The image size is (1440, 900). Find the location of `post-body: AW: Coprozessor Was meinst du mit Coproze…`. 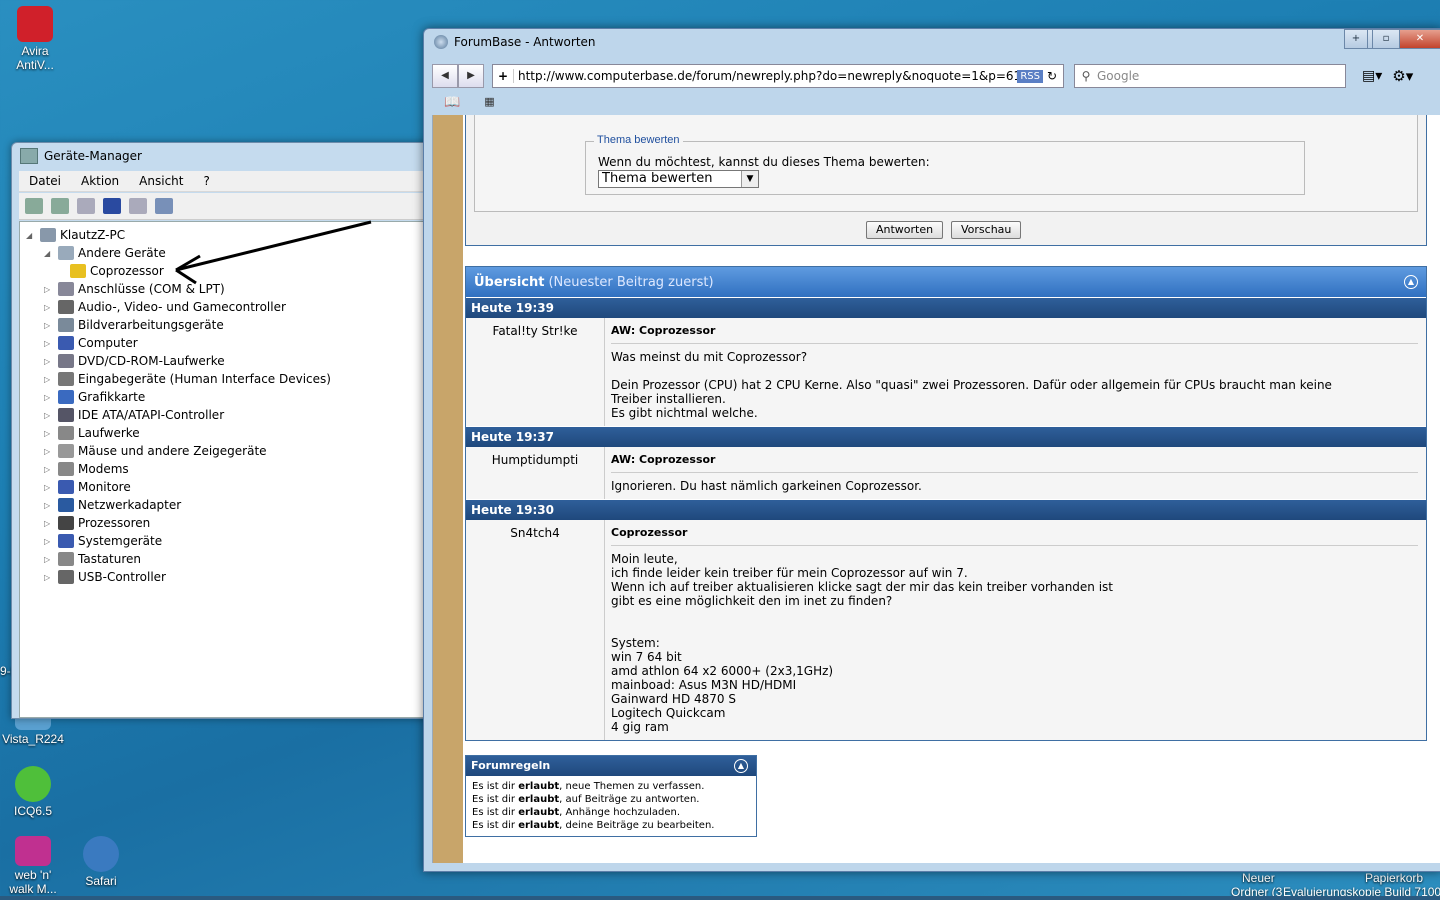

post-body: AW: Coprozessor Was meinst du mit Coproze… is located at coordinates (1015, 372).